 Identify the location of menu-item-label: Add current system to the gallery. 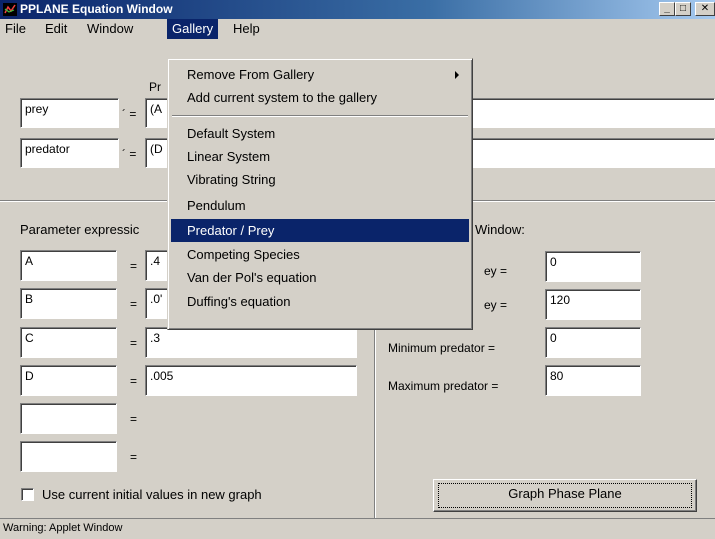
(282, 97).